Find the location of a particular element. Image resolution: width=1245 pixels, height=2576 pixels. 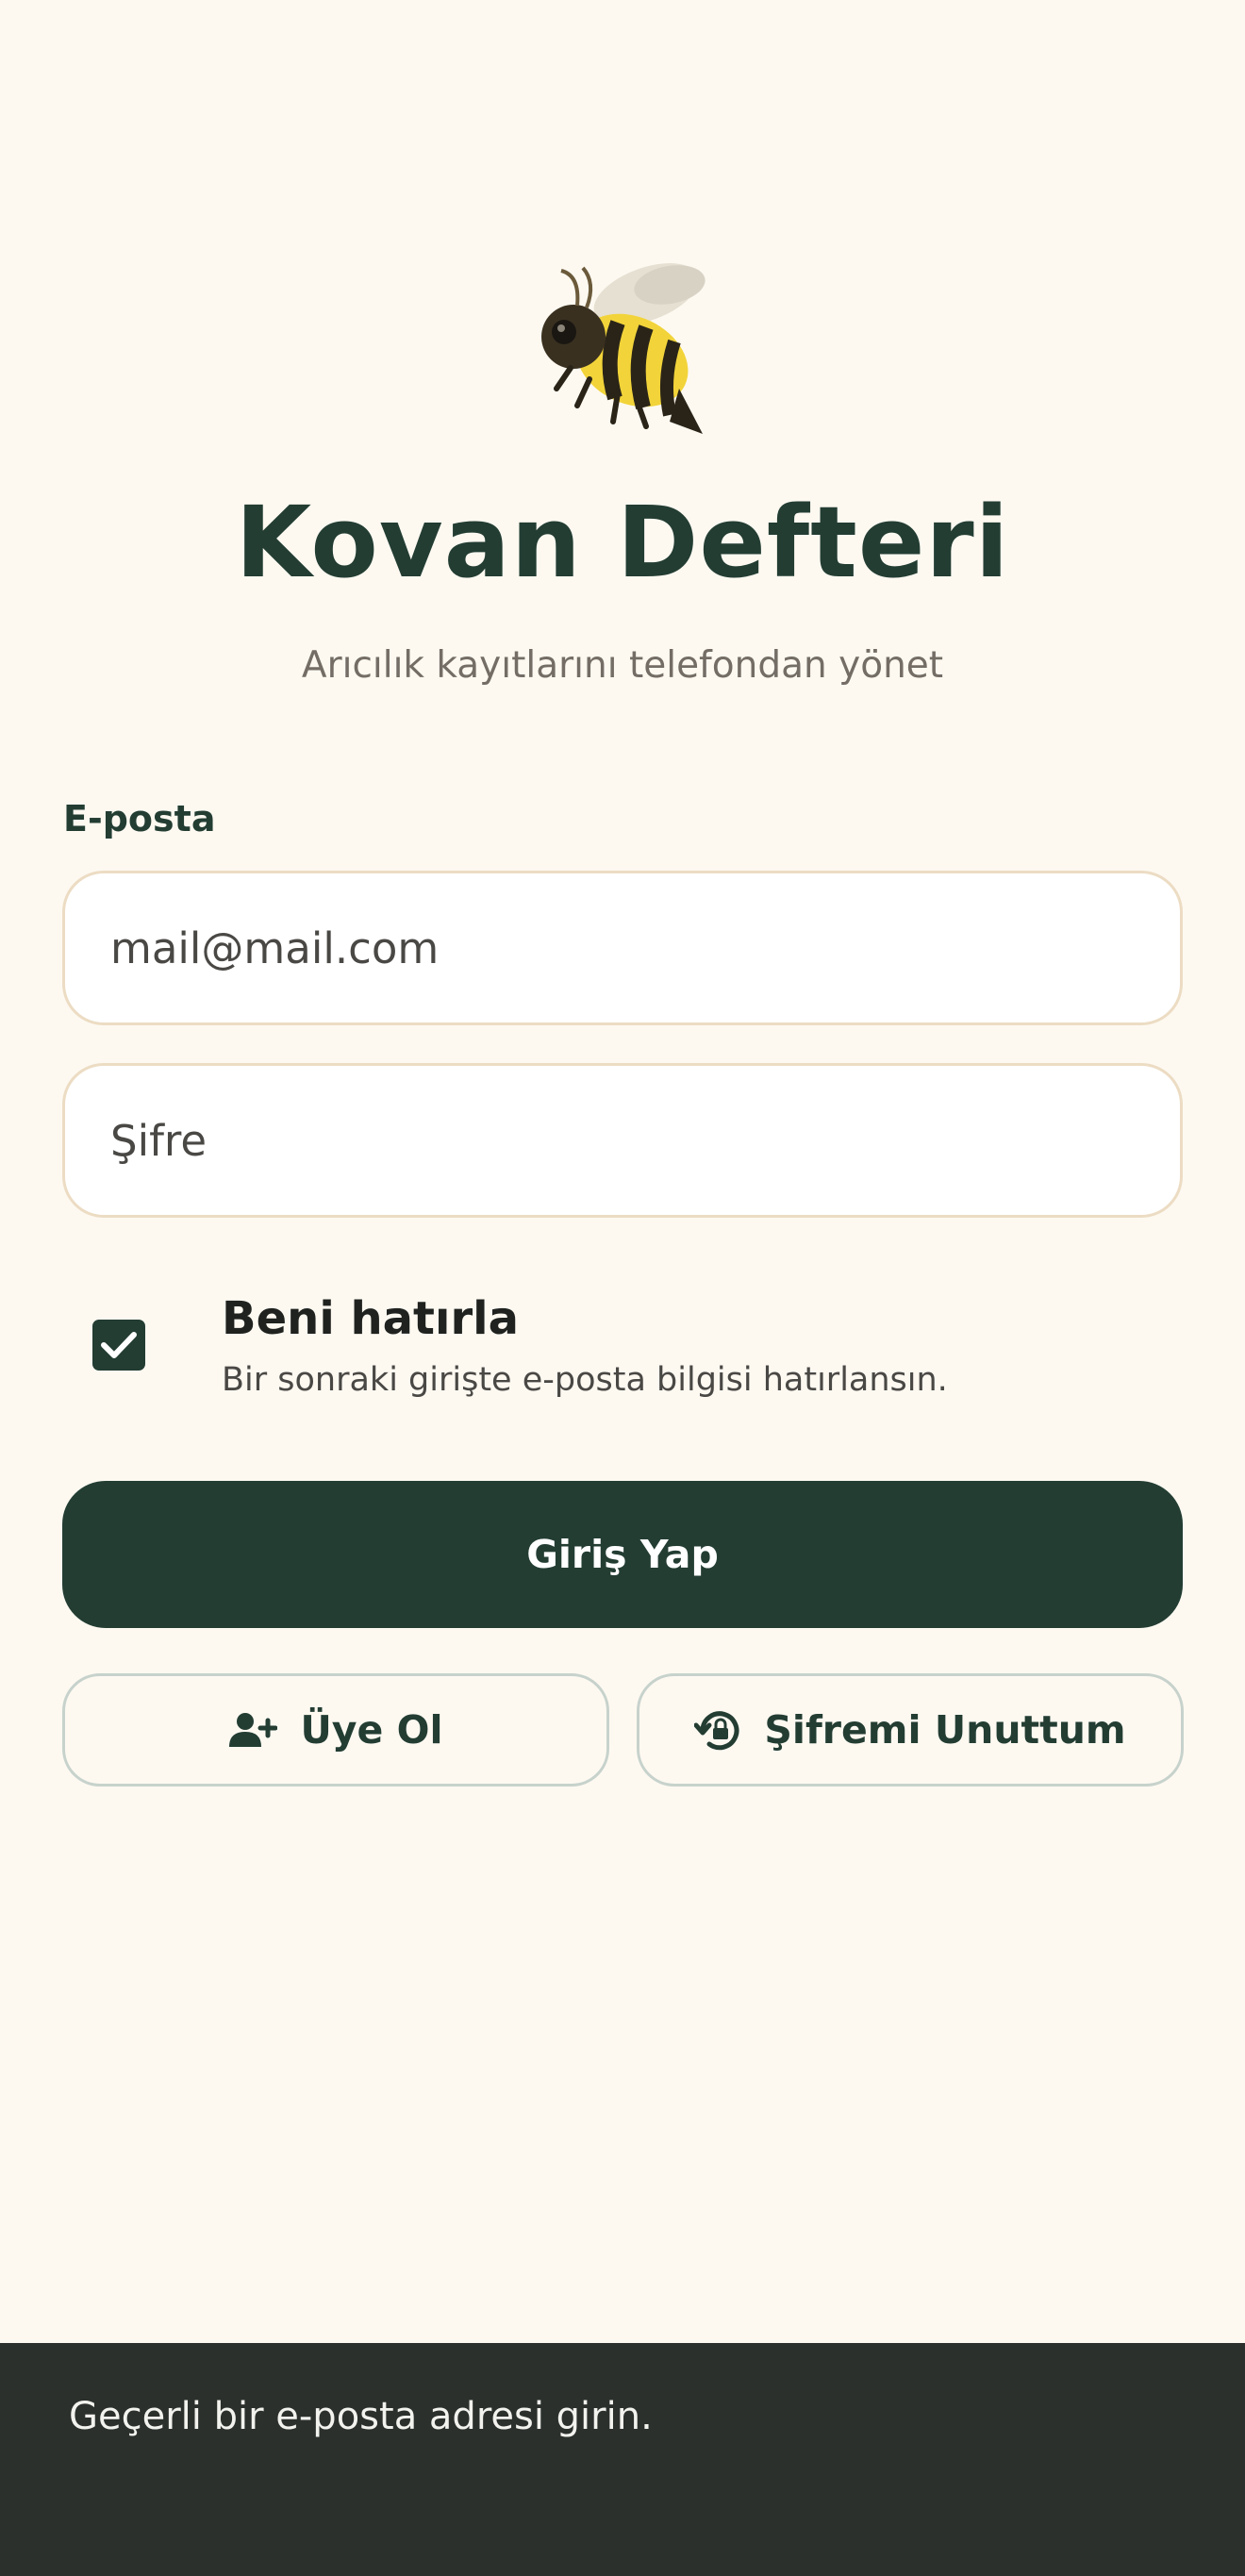

app-logo is located at coordinates (622, 341).